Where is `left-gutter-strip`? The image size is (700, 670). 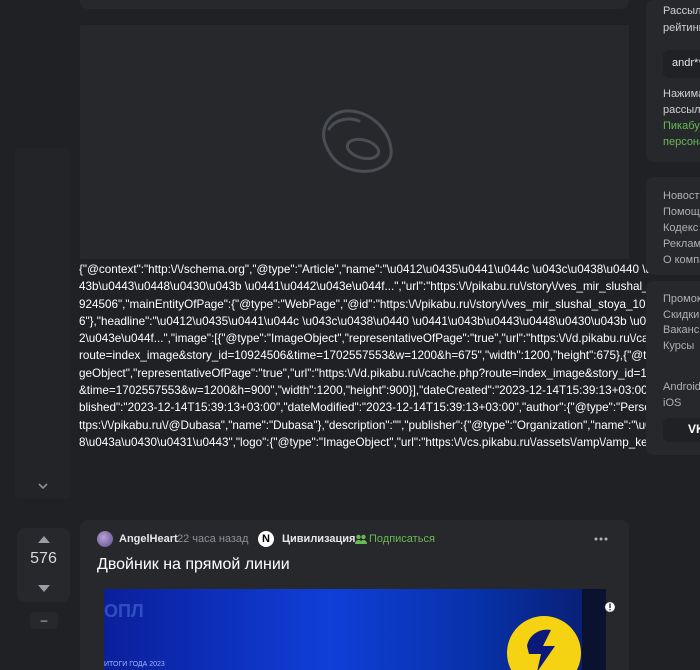
left-gutter-strip is located at coordinates (42, 323).